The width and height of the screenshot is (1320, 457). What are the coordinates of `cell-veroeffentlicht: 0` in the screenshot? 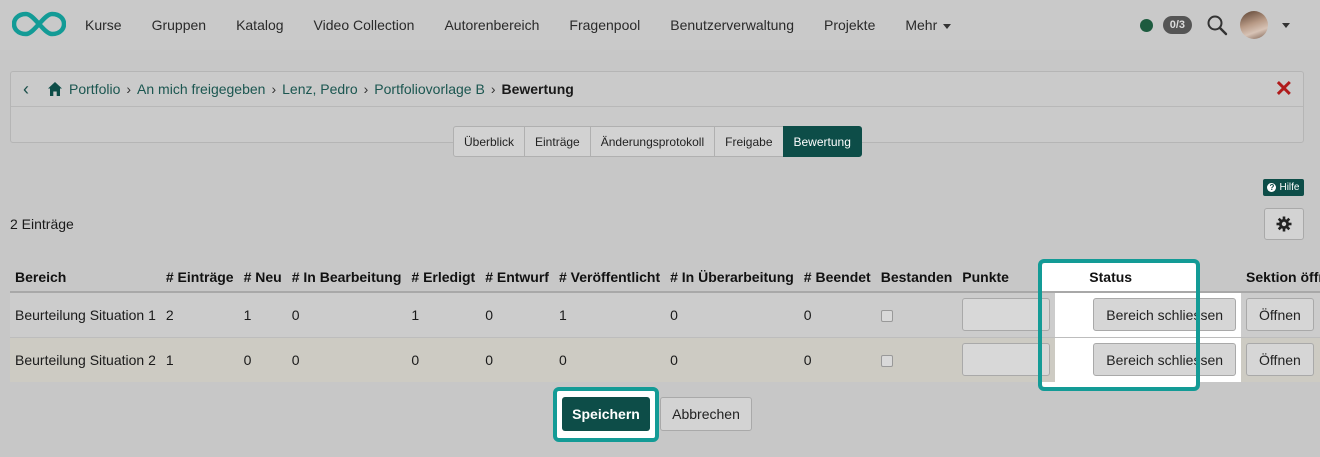 It's located at (609, 359).